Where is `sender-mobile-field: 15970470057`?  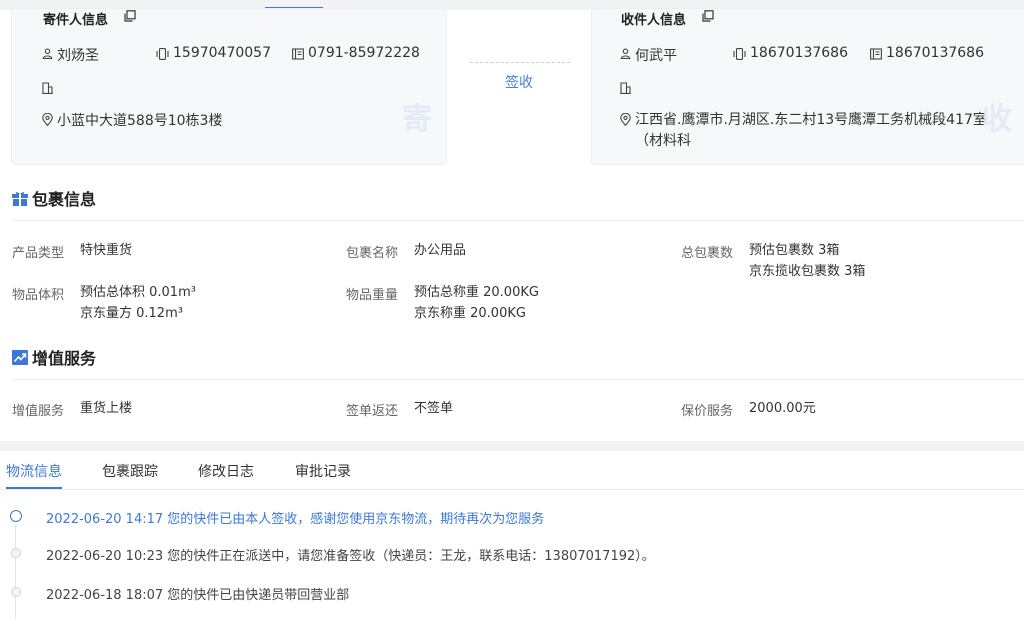
sender-mobile-field: 15970470057 is located at coordinates (213, 53).